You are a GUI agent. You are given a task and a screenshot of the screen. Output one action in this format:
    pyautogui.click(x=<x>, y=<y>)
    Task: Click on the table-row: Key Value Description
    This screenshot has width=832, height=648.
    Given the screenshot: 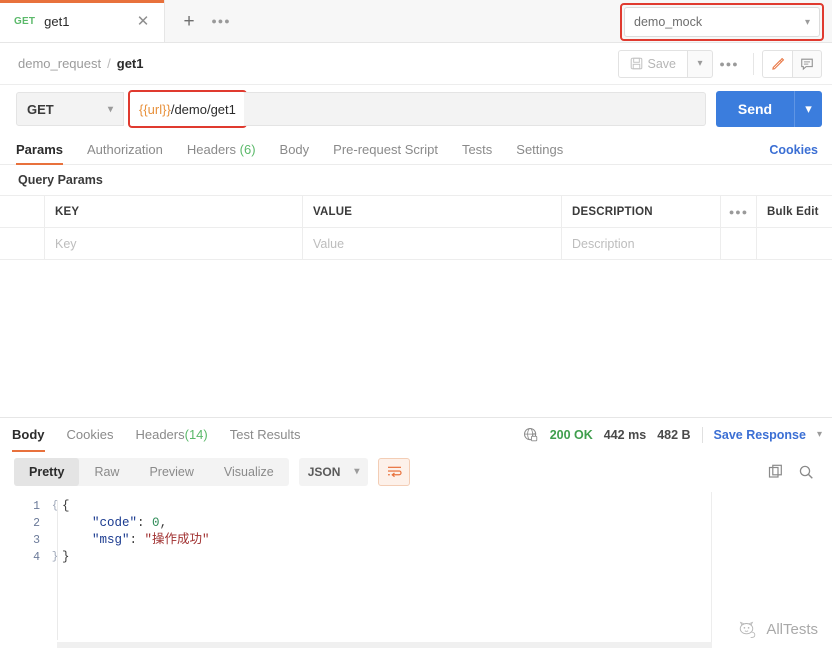 What is the action you would take?
    pyautogui.click(x=416, y=244)
    